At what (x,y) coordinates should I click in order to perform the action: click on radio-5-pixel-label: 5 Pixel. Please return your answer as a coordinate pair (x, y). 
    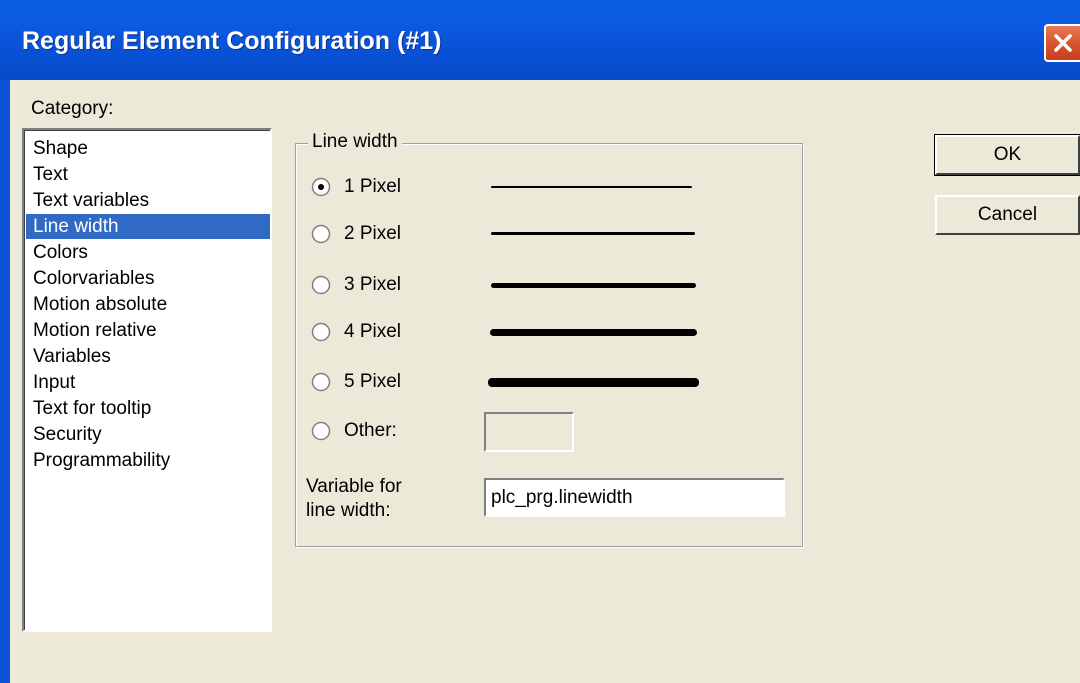
    Looking at the image, I should click on (372, 382).